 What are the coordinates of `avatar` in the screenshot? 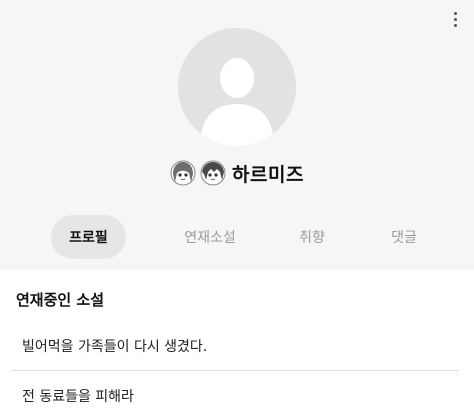 It's located at (237, 87).